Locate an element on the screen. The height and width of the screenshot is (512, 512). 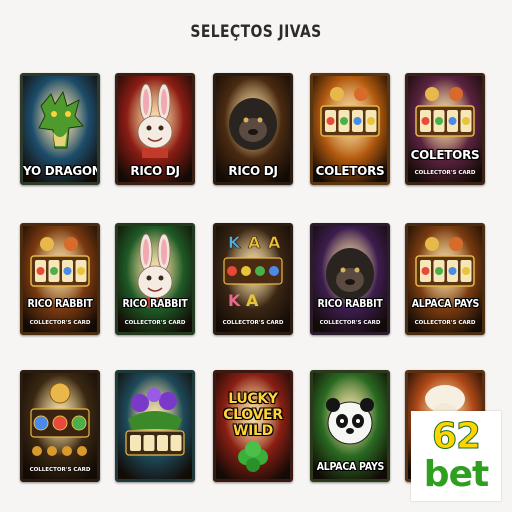
brand-badge: 62 bet is located at coordinates (456, 456).